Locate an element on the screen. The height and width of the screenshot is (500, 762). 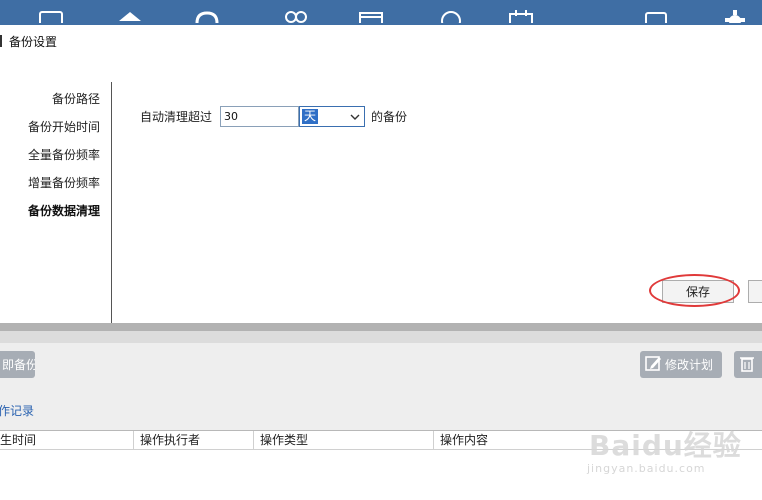
section-divider is located at coordinates (381, 327).